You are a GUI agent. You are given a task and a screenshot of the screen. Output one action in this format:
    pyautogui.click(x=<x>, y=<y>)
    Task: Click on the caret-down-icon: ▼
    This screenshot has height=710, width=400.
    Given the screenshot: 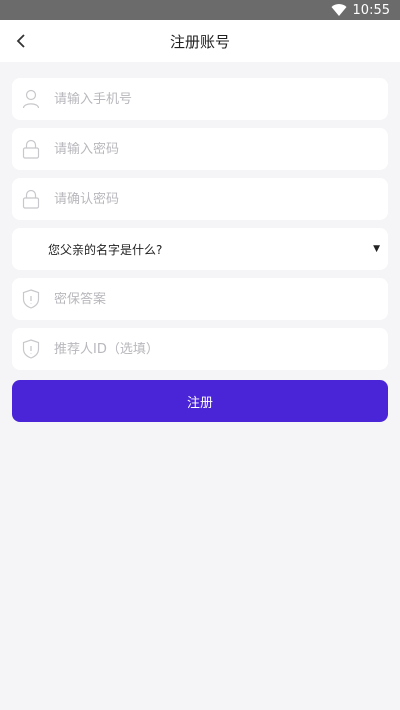 What is the action you would take?
    pyautogui.click(x=376, y=249)
    